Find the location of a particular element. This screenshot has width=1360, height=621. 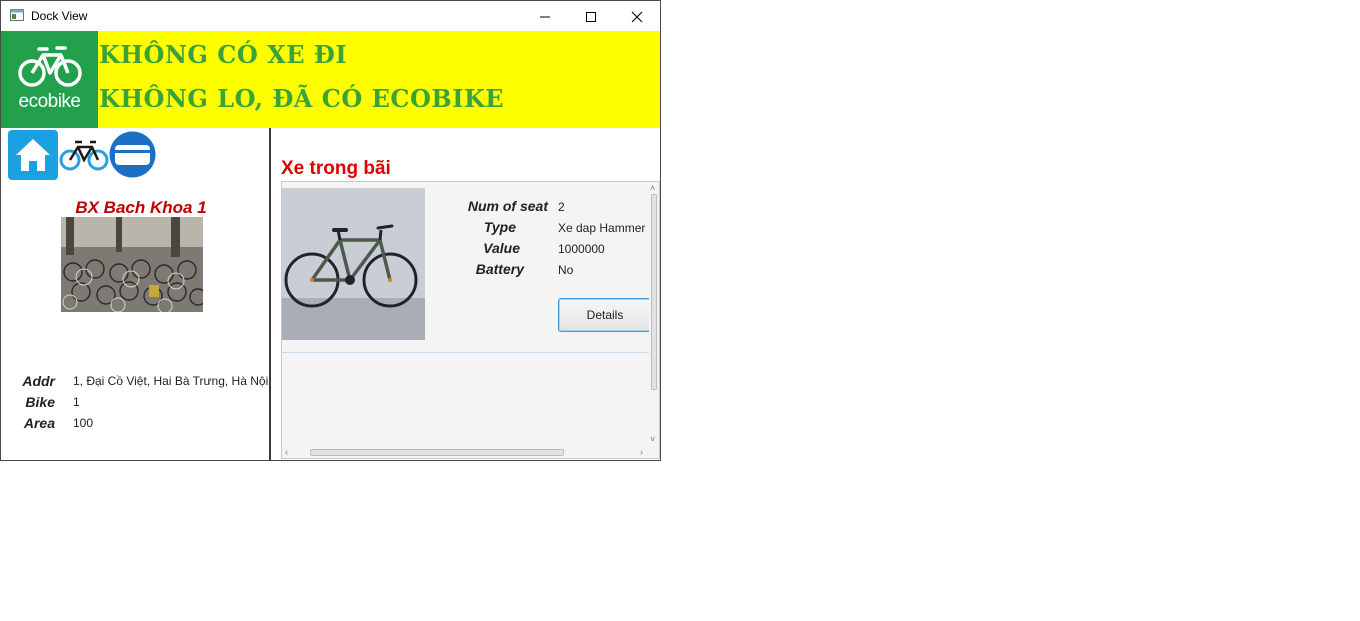

type-value: Xe dap Hammer is located at coordinates (602, 228).